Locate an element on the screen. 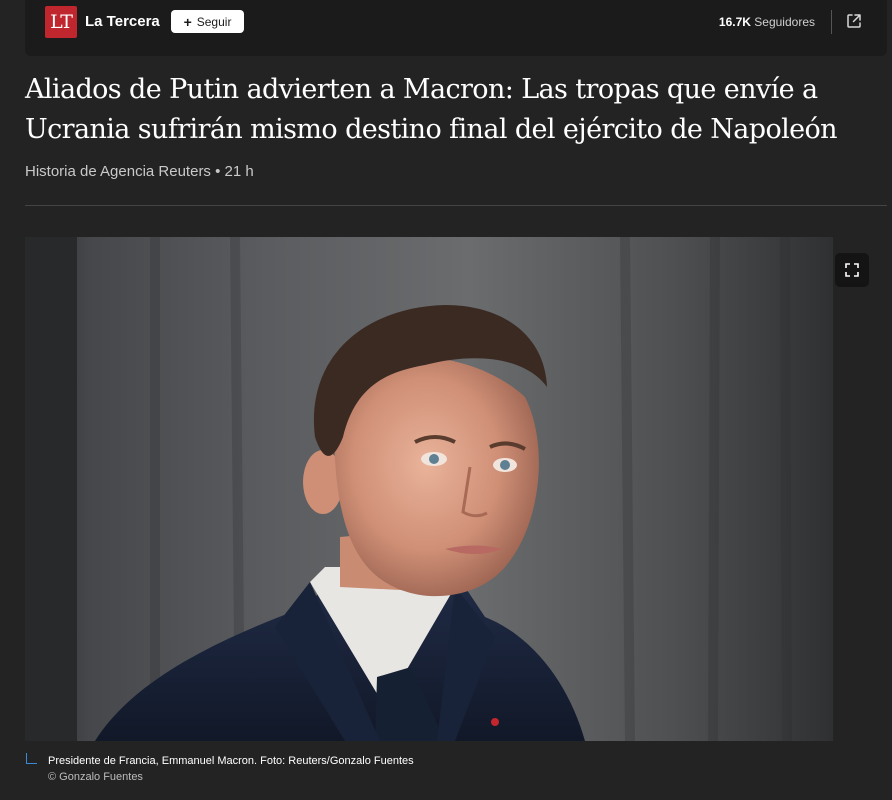 This screenshot has height=800, width=892. publisher-logo: LT is located at coordinates (61, 22).